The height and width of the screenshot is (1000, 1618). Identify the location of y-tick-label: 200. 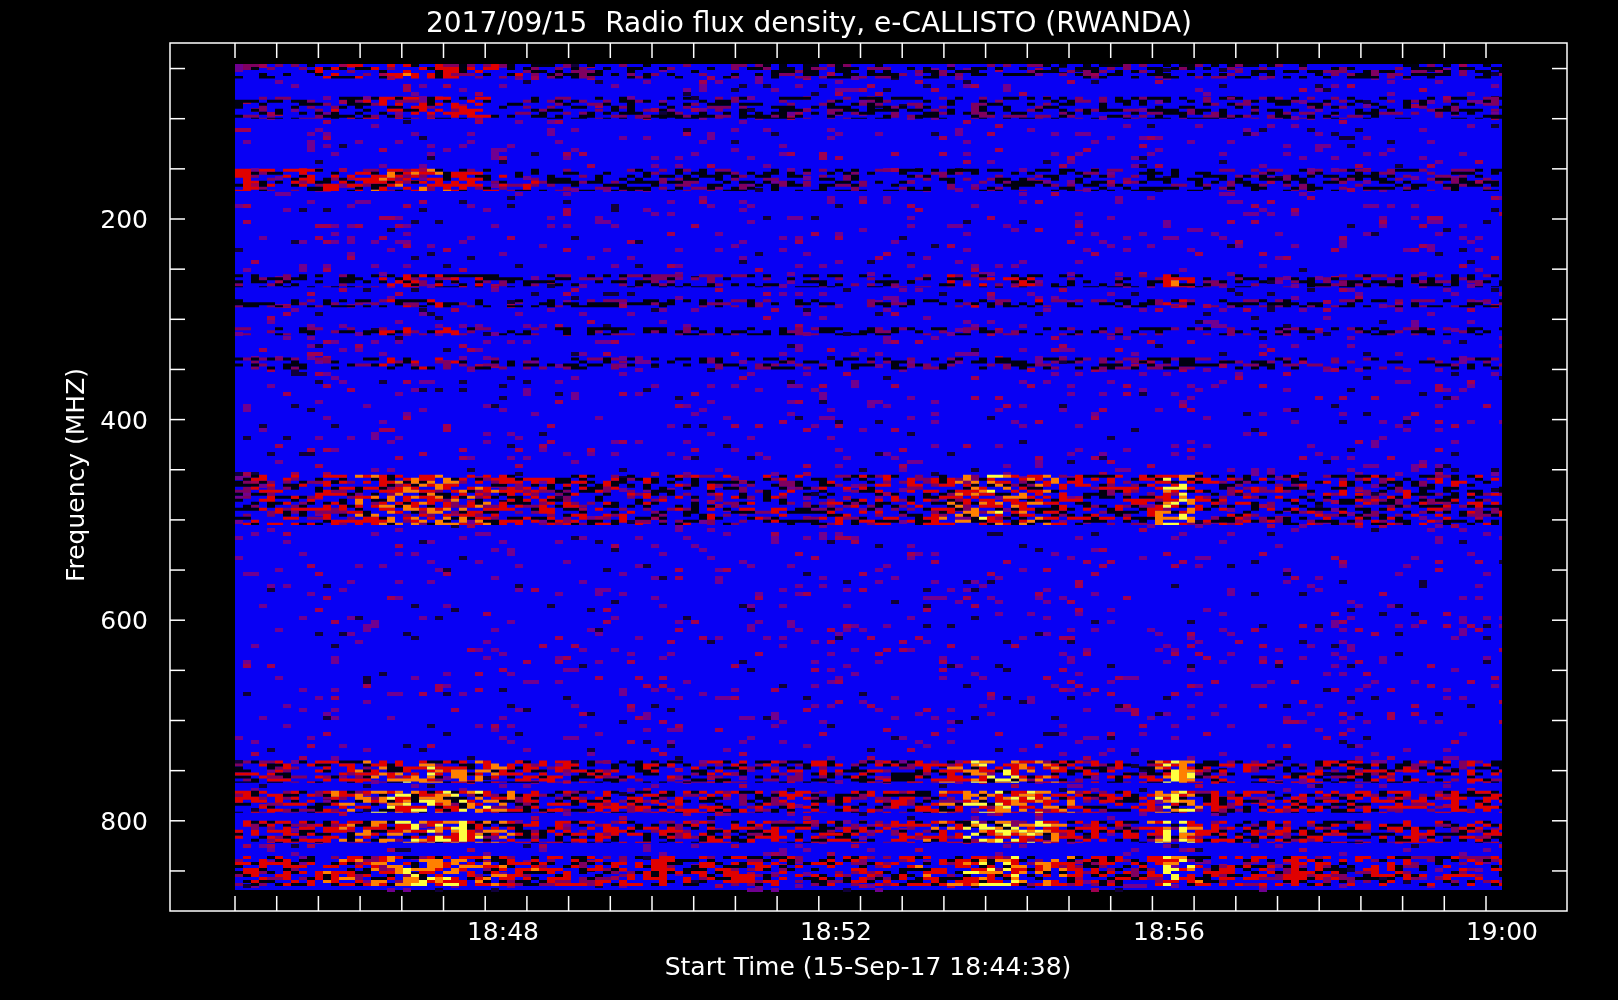
(124, 219).